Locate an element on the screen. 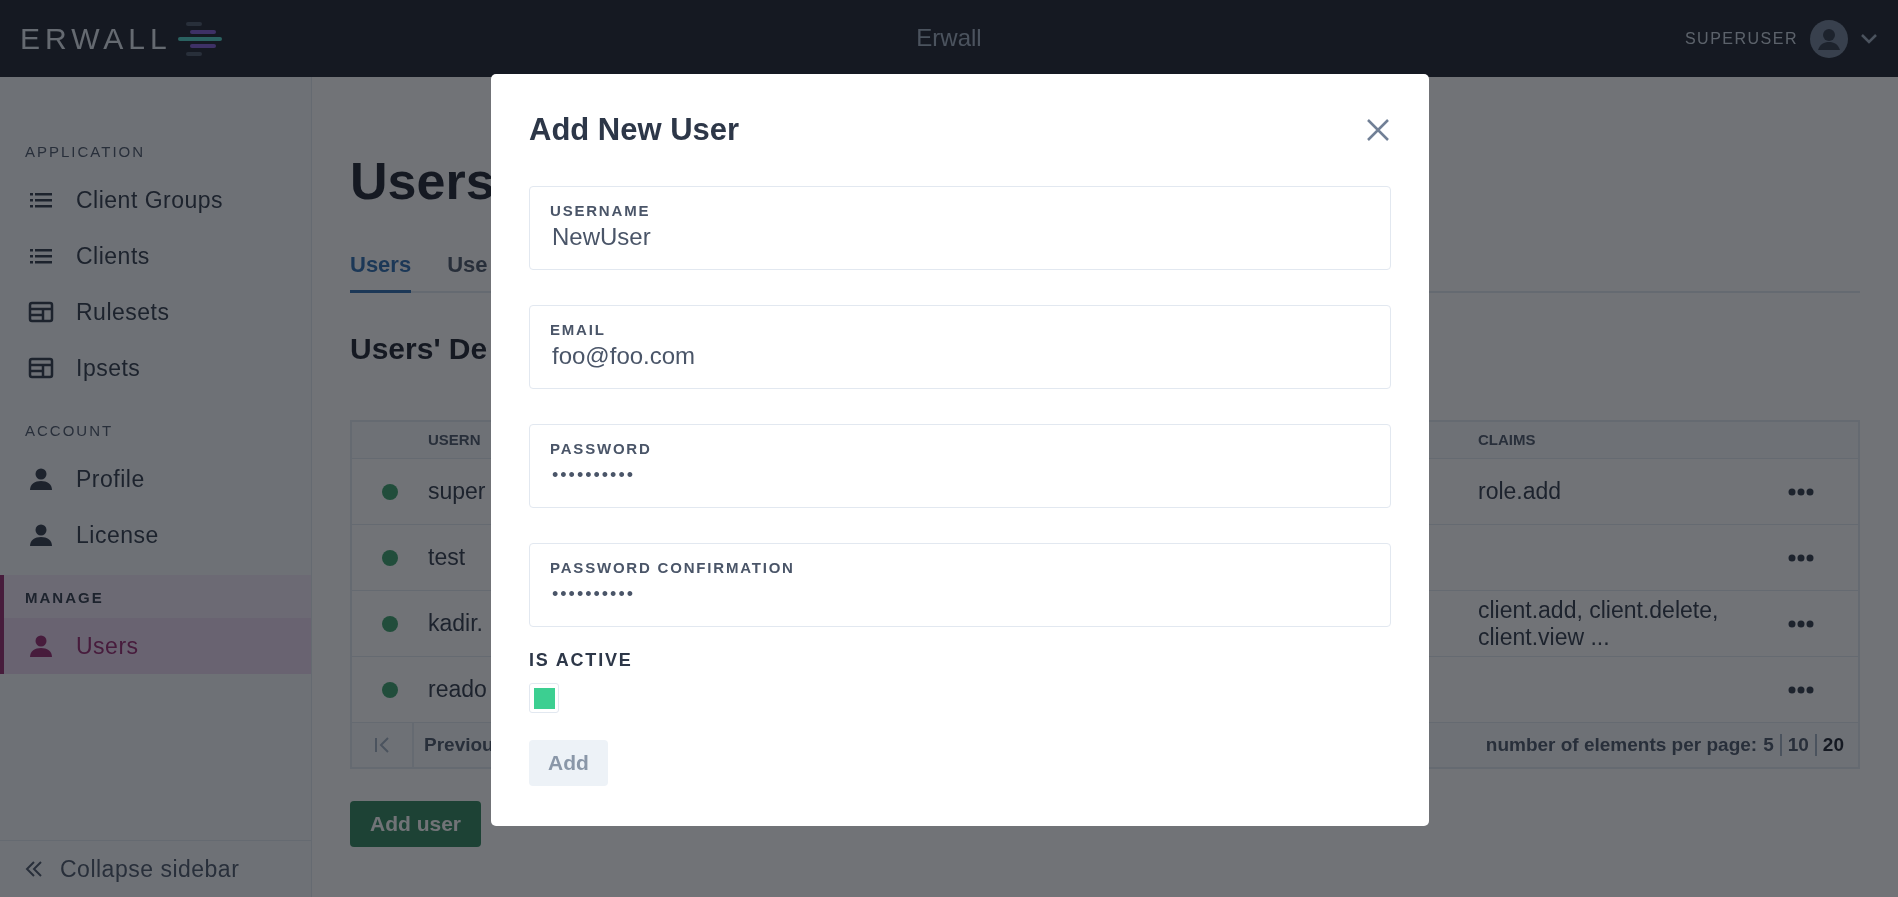  is-active-checkbox is located at coordinates (544, 698).